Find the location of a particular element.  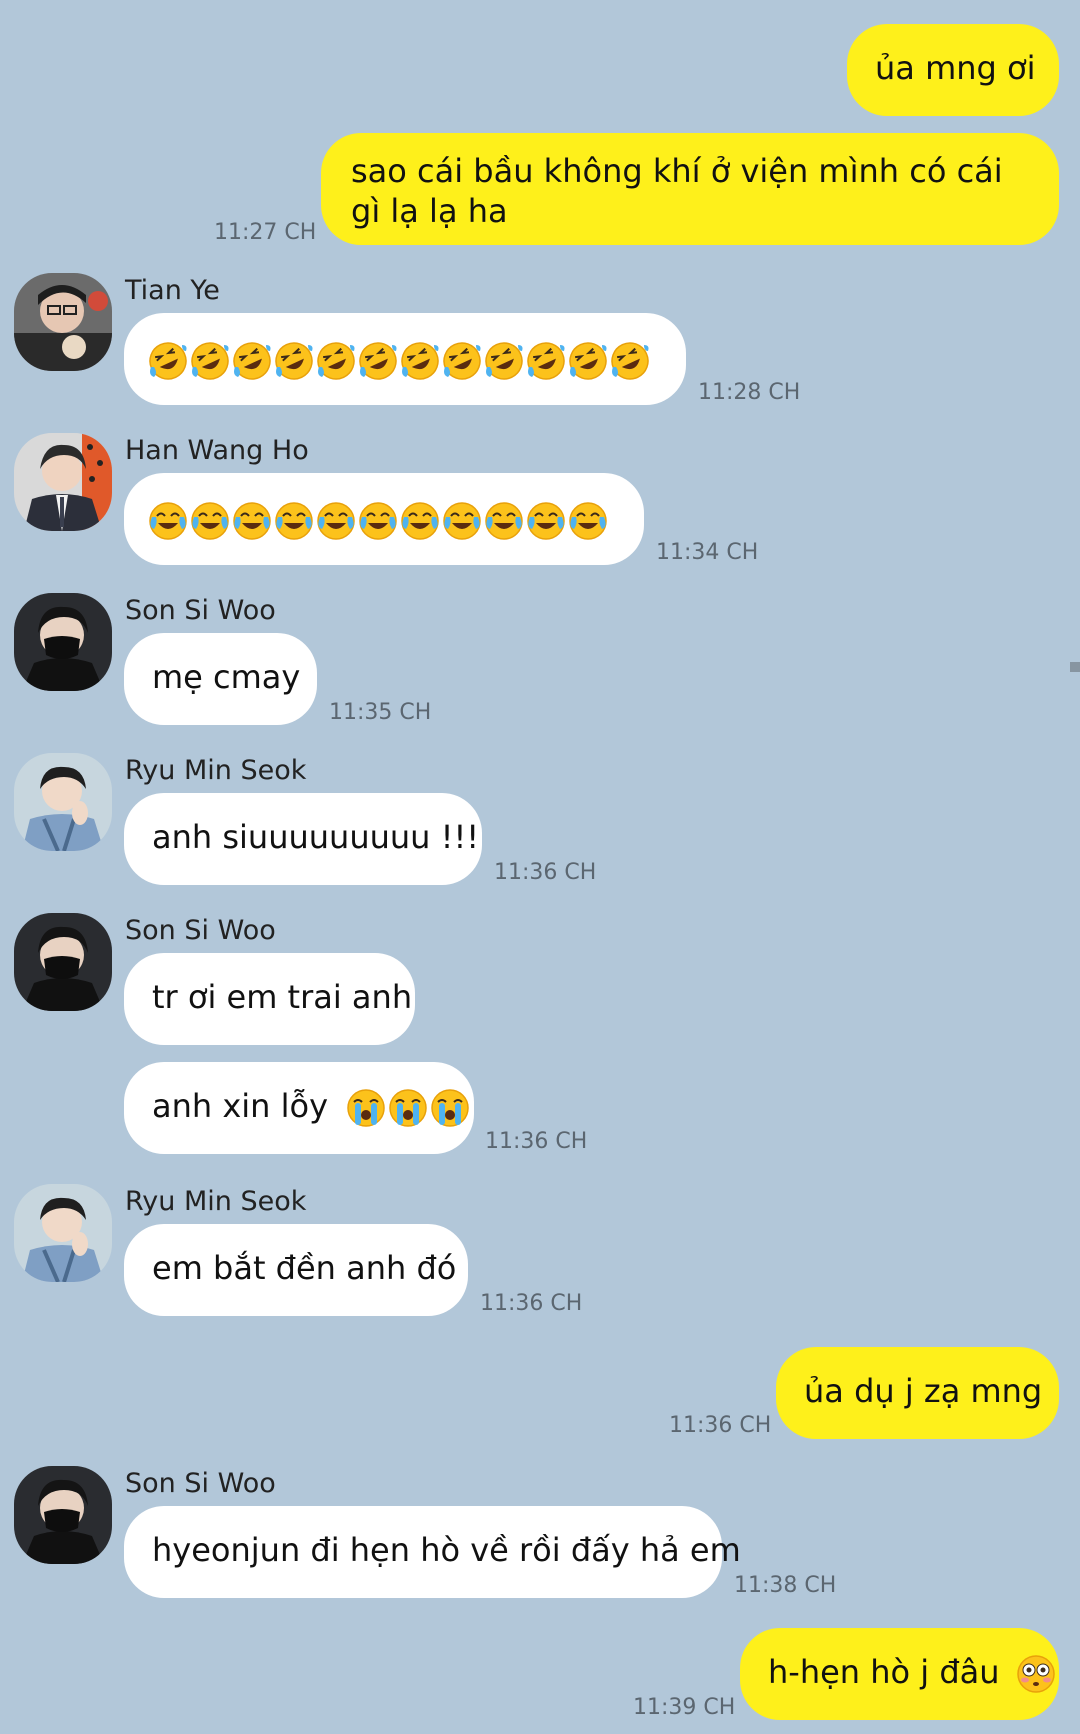

message-time: 11:35 CH is located at coordinates (380, 712).